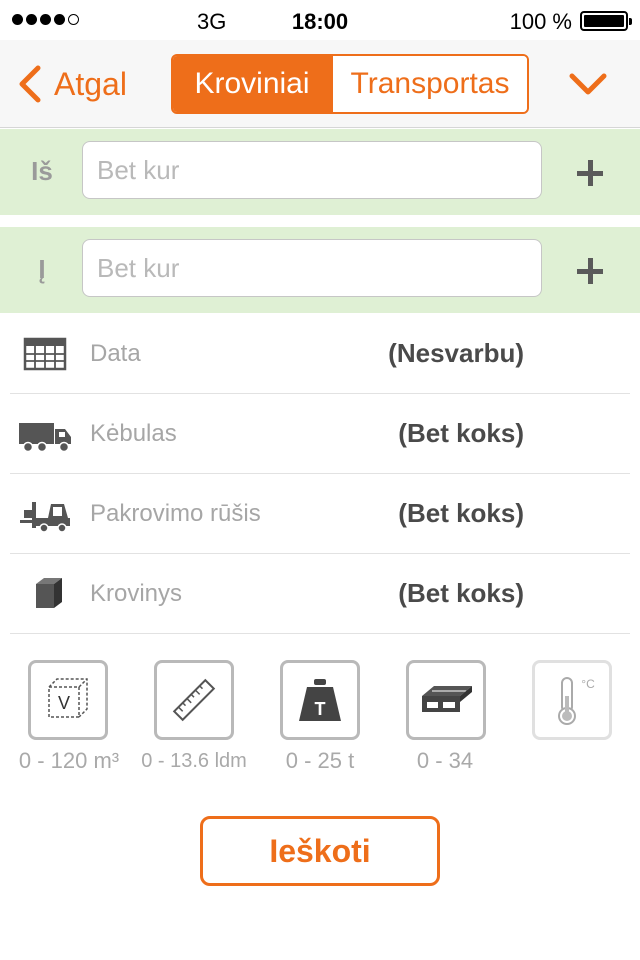 The image size is (640, 960). Describe the element at coordinates (69, 760) in the screenshot. I see `volume-range: 0 - 120 m³` at that location.